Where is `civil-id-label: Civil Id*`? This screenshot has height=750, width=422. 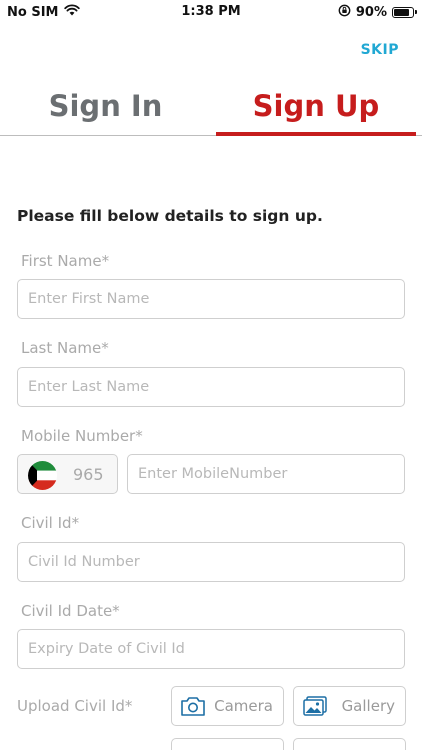 civil-id-label: Civil Id* is located at coordinates (50, 523).